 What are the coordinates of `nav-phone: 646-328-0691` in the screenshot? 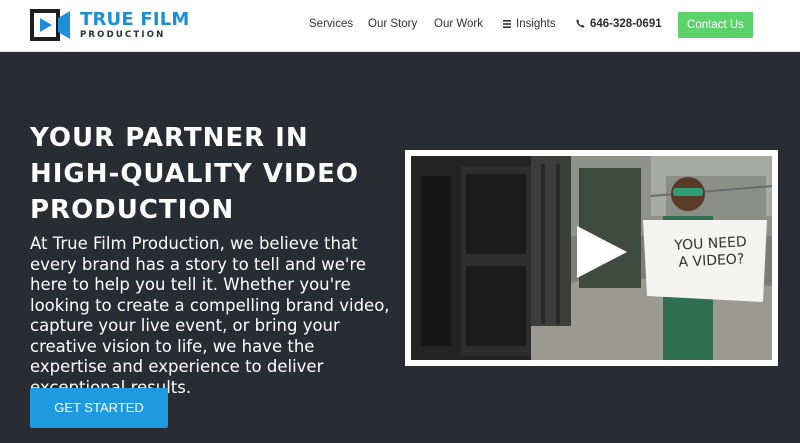 It's located at (619, 24).